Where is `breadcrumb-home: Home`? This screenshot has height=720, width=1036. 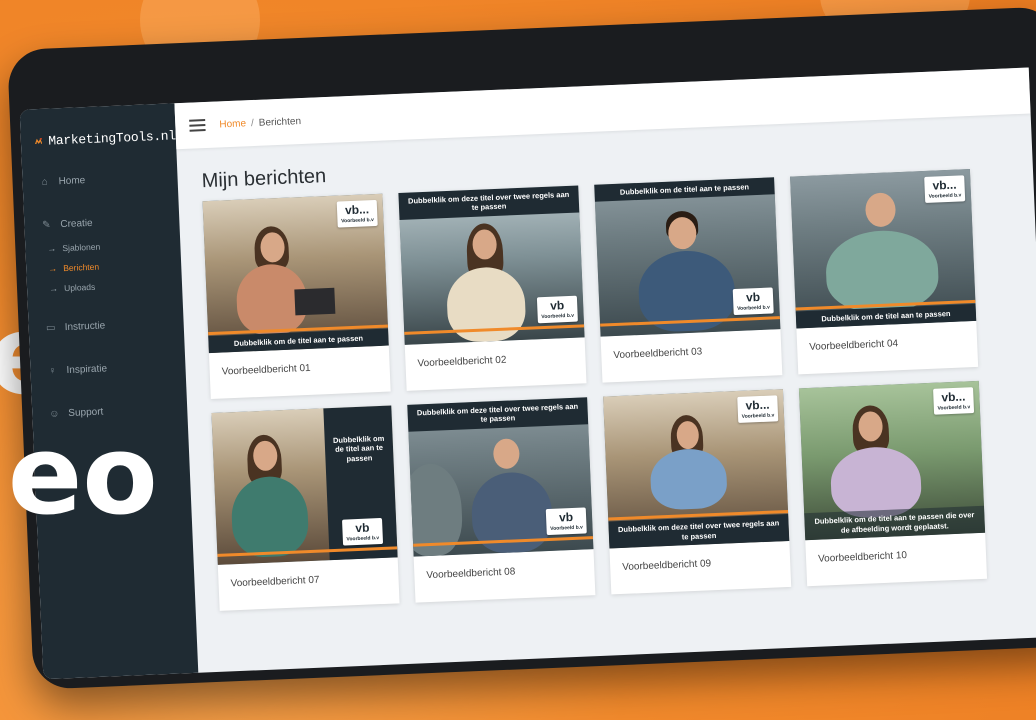
breadcrumb-home: Home is located at coordinates (232, 124).